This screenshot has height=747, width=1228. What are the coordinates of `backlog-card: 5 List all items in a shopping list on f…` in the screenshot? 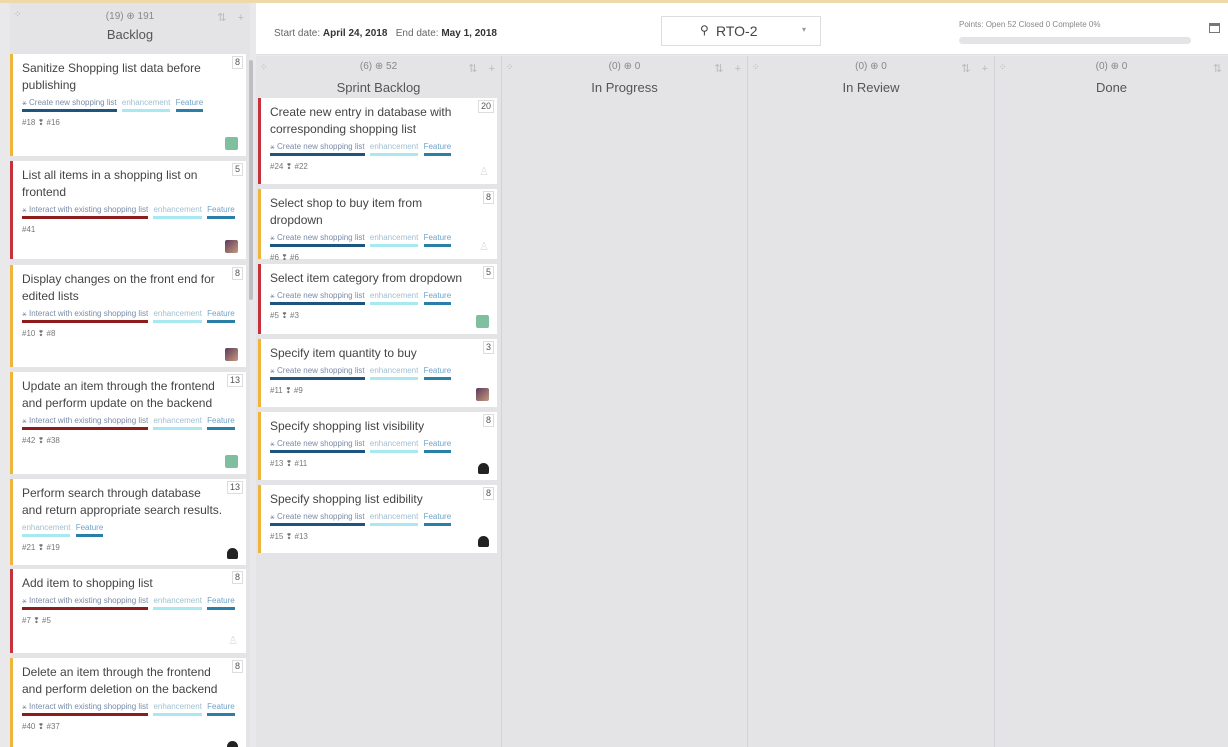 It's located at (128, 210).